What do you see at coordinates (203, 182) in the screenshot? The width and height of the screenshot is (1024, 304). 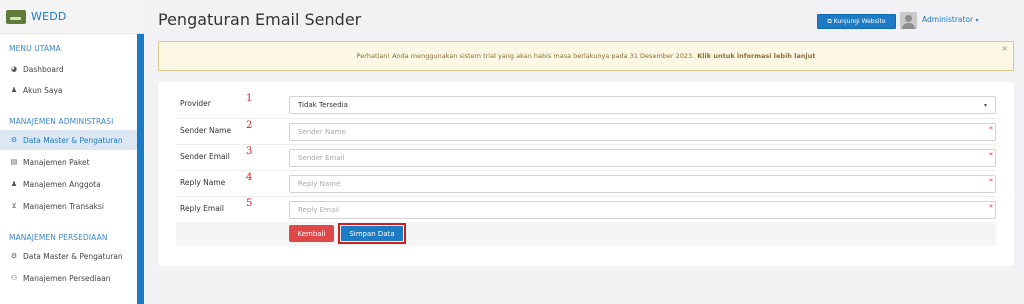 I see `reply-name-label: Reply Name` at bounding box center [203, 182].